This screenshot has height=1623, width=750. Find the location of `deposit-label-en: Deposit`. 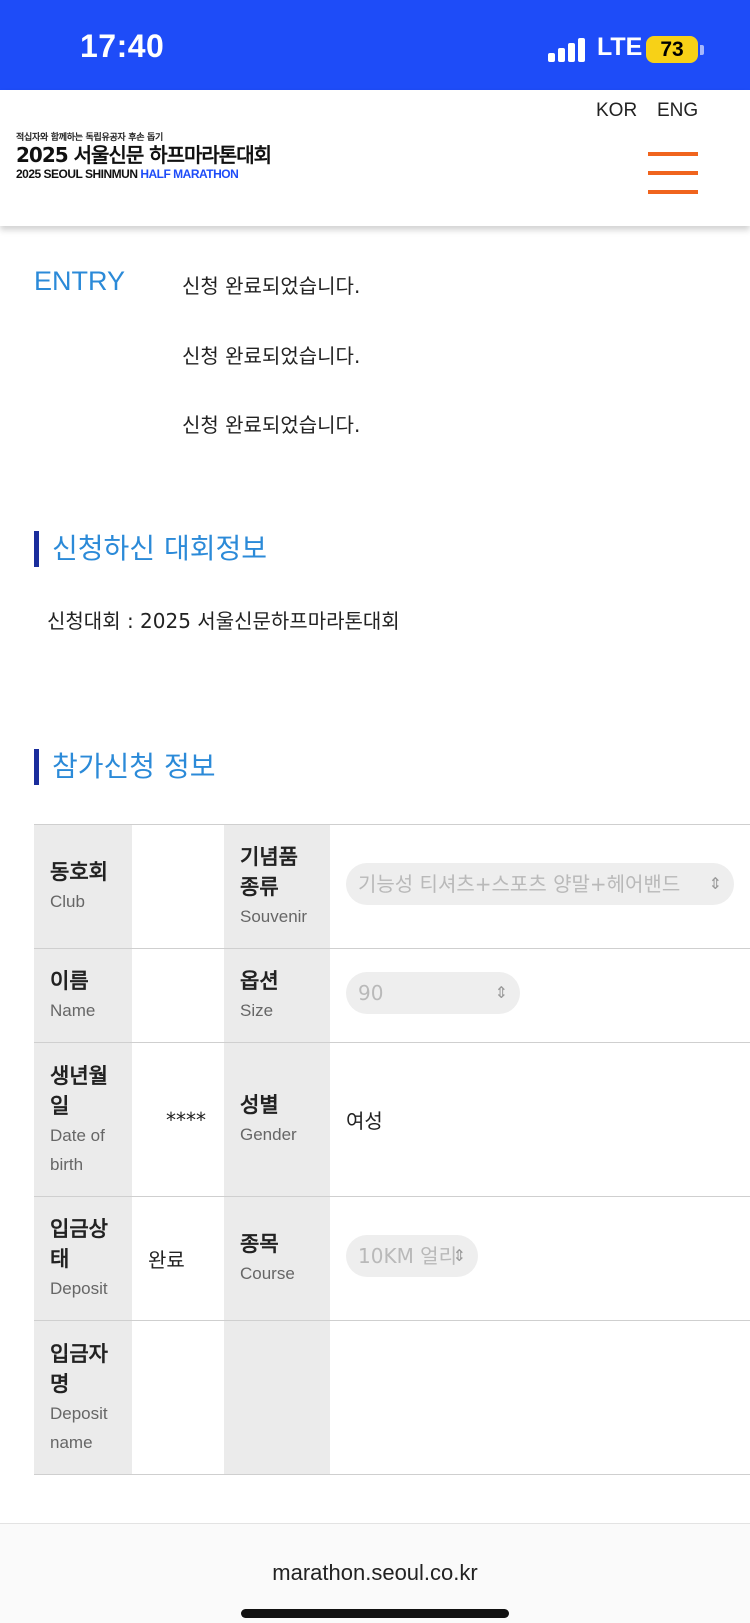

deposit-label-en: Deposit is located at coordinates (79, 1288).